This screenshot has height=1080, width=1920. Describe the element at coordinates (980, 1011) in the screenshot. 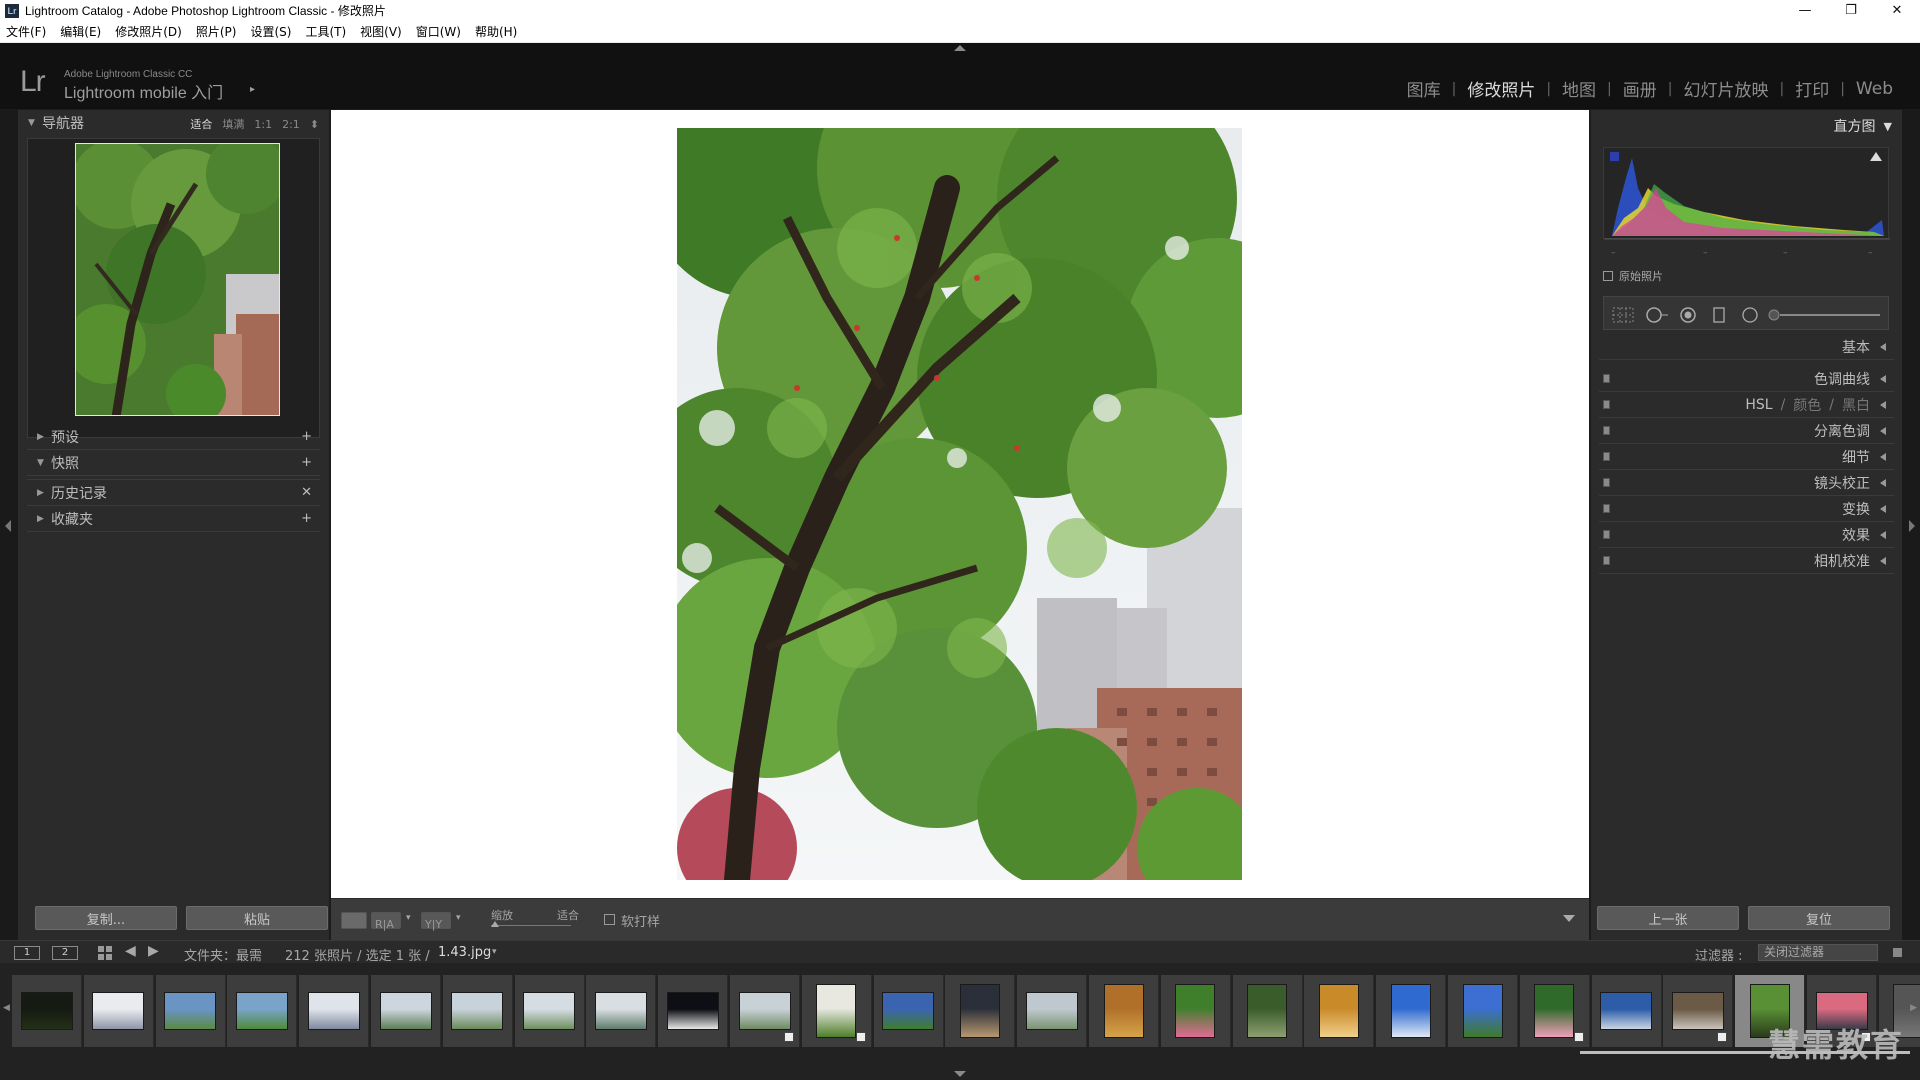

I see `filmstrip-thumbnail-sunset` at that location.